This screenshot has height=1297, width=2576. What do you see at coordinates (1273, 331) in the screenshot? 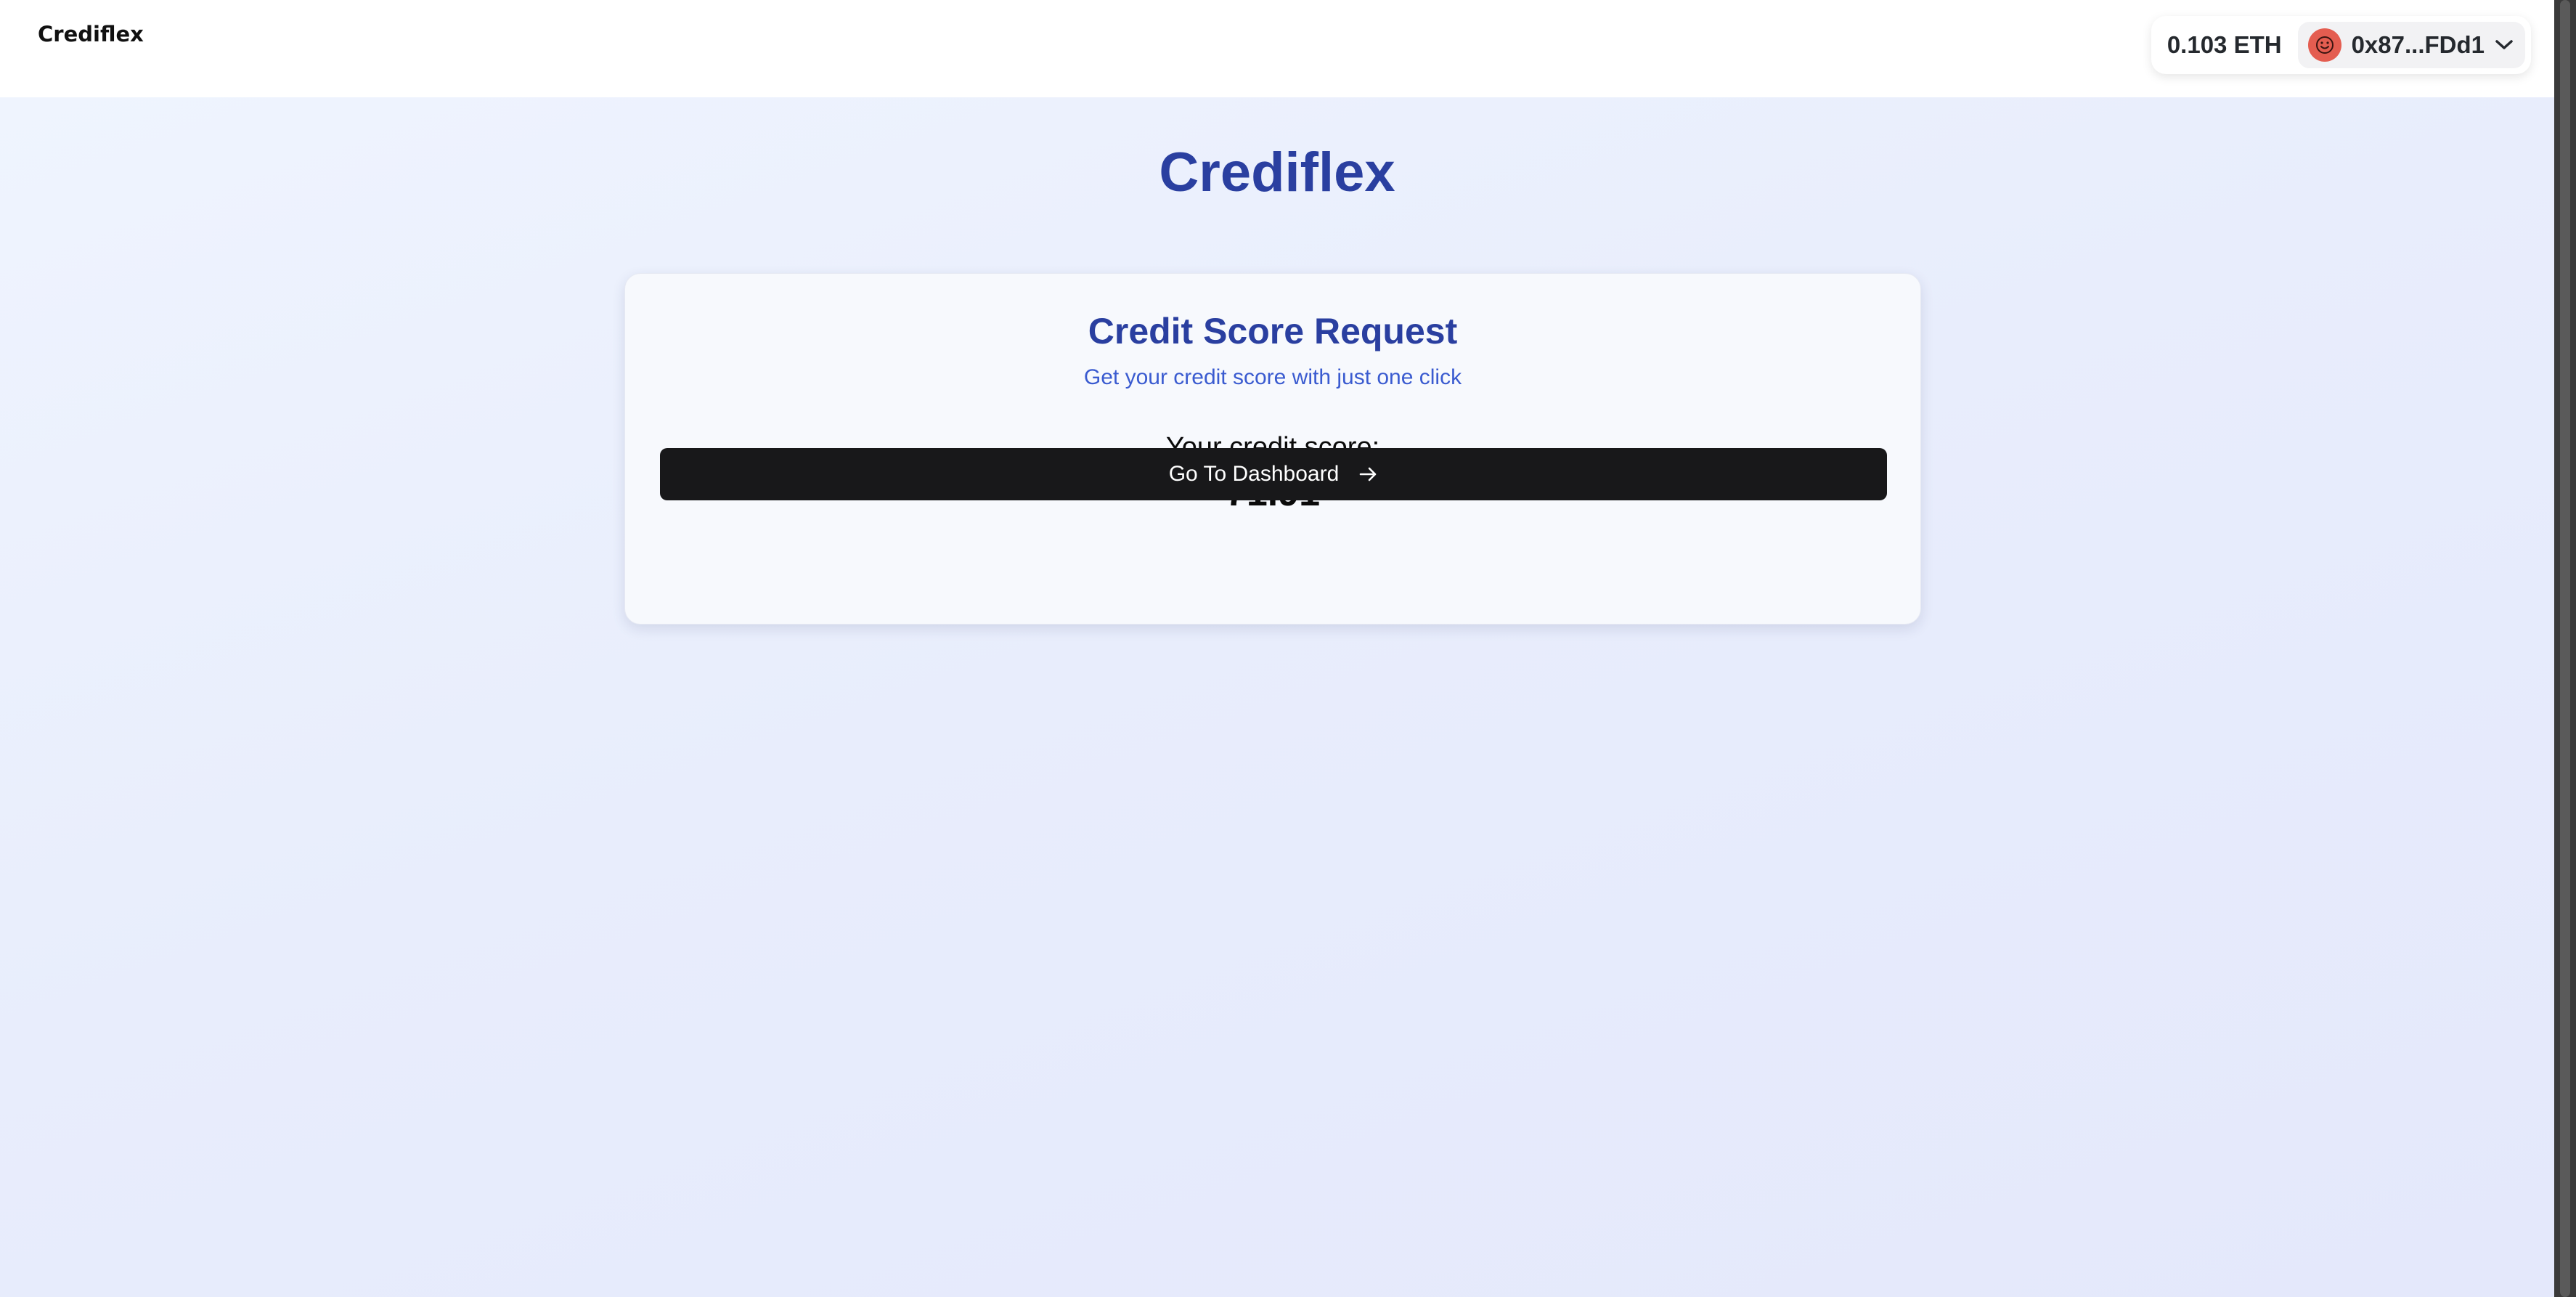
I see `card-title: Credit Score Request` at bounding box center [1273, 331].